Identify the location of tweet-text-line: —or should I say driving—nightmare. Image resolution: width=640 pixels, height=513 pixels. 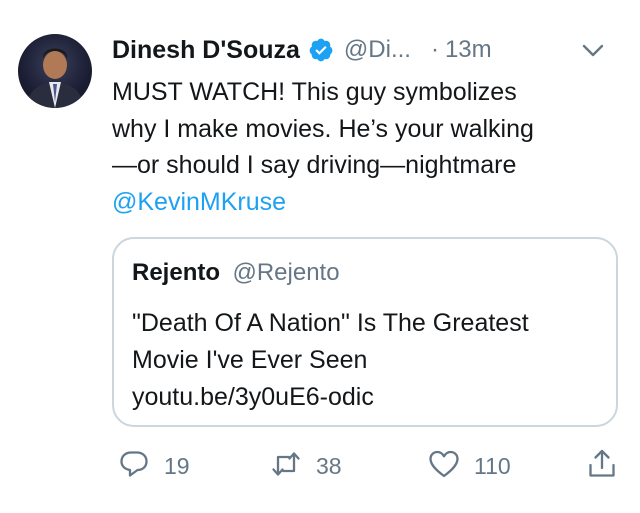
(314, 165).